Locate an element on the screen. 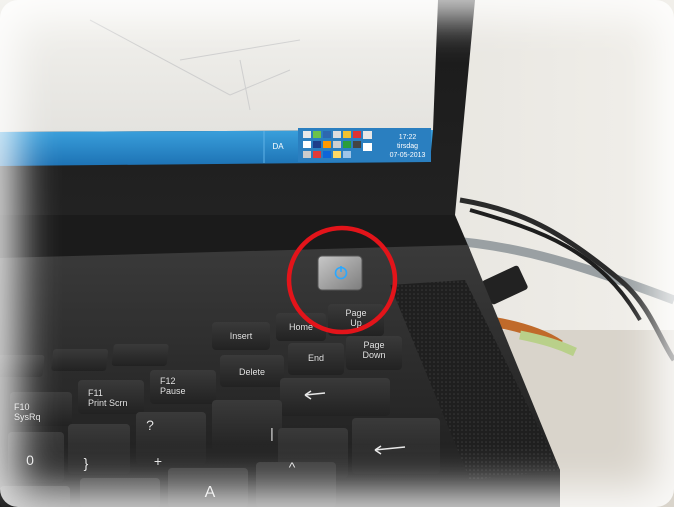 The image size is (674, 507). key-page-up: Page Up is located at coordinates (356, 318).